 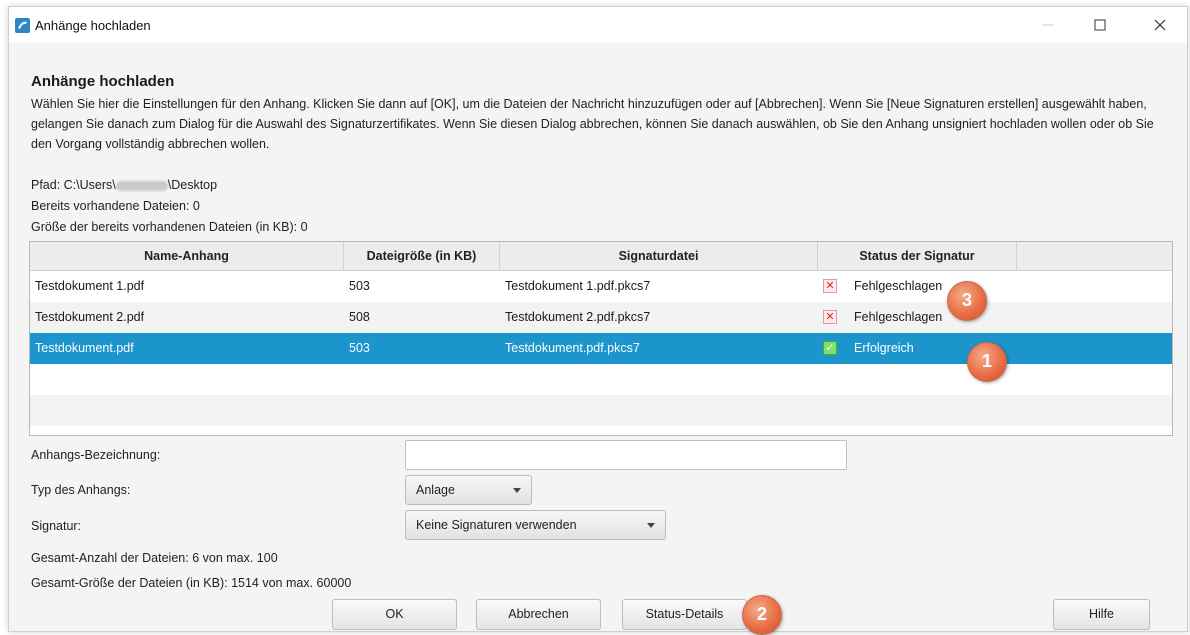 What do you see at coordinates (468, 490) in the screenshot?
I see `attachment-type-select: Anlage` at bounding box center [468, 490].